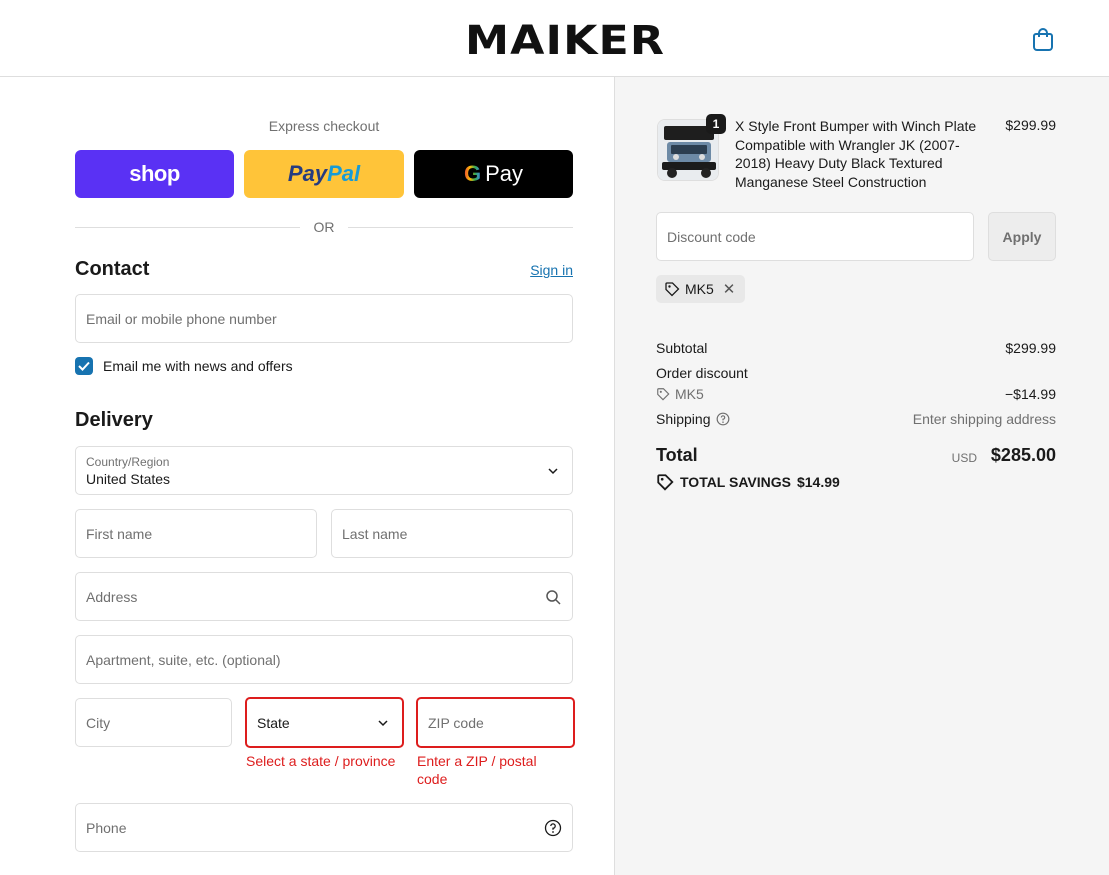 This screenshot has height=875, width=1109. What do you see at coordinates (495, 722) in the screenshot?
I see `zip-field: ZIP code` at bounding box center [495, 722].